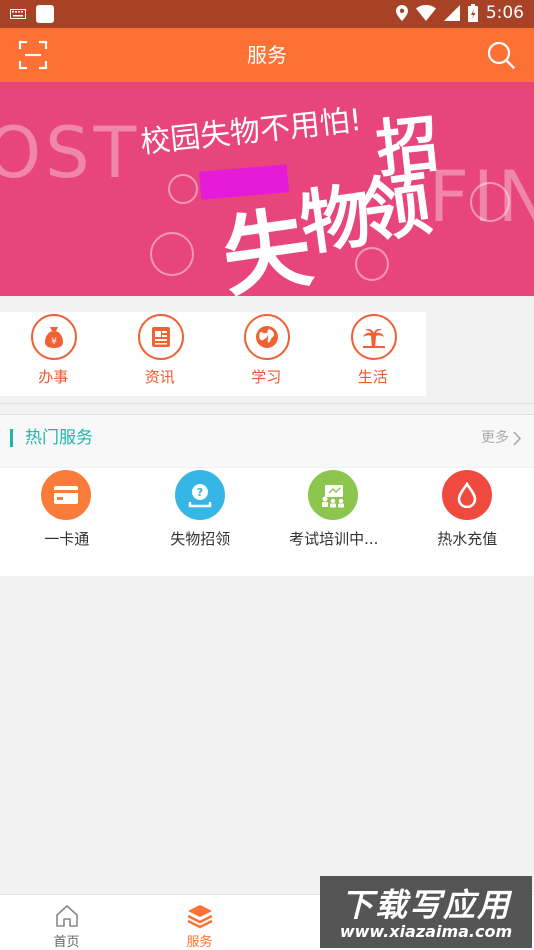 The image size is (534, 950). I want to click on banner-left-word: OST, so click(70, 153).